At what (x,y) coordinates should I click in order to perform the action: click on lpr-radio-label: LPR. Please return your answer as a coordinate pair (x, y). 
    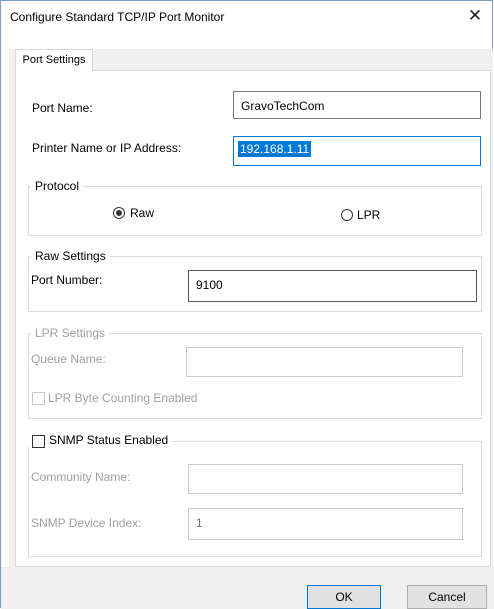
    Looking at the image, I should click on (368, 215).